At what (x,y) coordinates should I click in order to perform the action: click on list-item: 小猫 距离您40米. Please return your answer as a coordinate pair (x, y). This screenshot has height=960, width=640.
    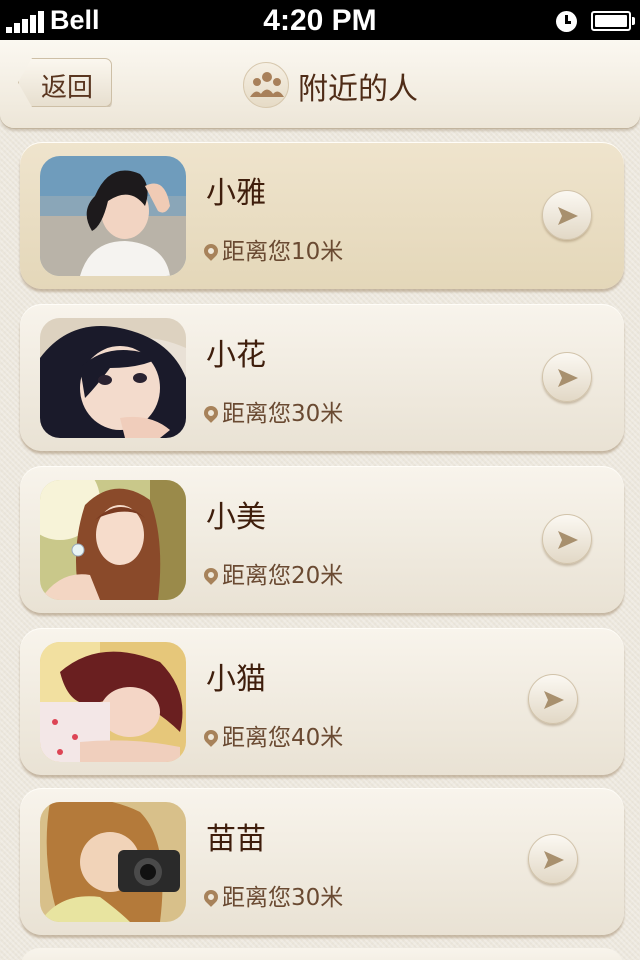
    Looking at the image, I should click on (322, 701).